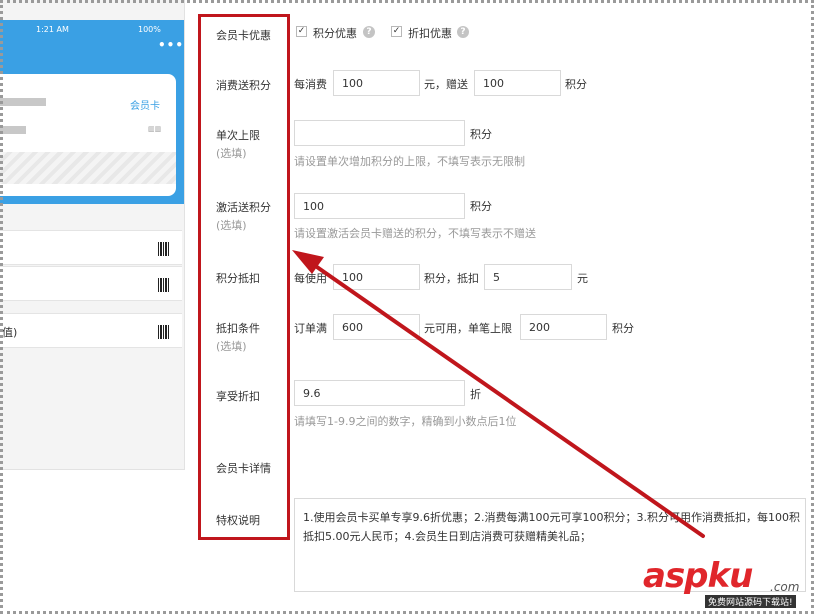 Image resolution: width=814 pixels, height=614 pixels. What do you see at coordinates (698, 576) in the screenshot?
I see `watermark-logo: aspku` at bounding box center [698, 576].